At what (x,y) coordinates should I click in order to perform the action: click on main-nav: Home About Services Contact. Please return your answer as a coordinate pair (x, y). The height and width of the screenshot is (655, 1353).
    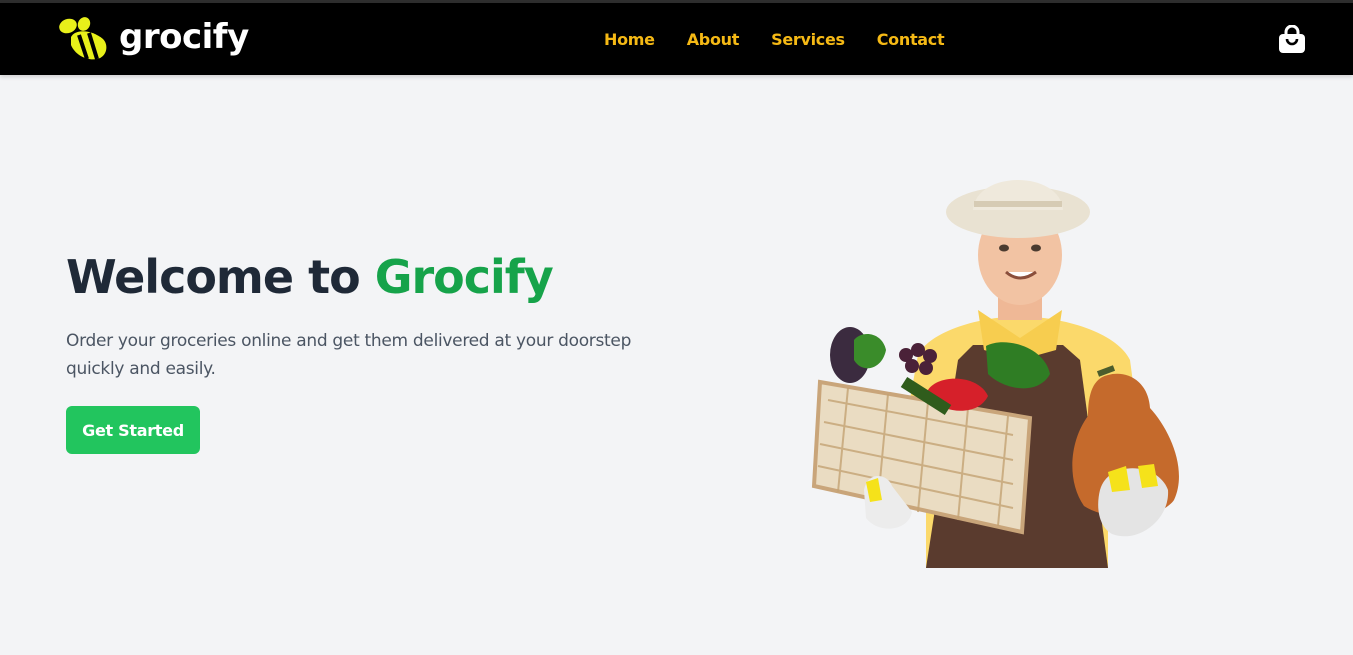
    Looking at the image, I should click on (774, 39).